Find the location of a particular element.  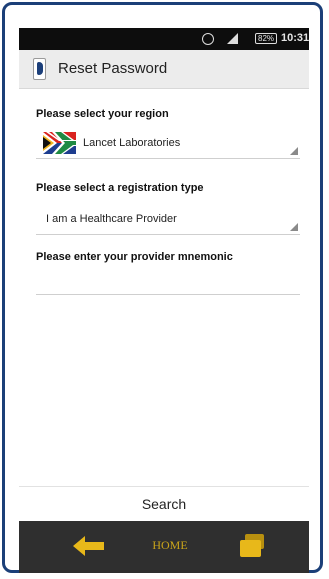

south-africa-flag-icon is located at coordinates (59, 143).